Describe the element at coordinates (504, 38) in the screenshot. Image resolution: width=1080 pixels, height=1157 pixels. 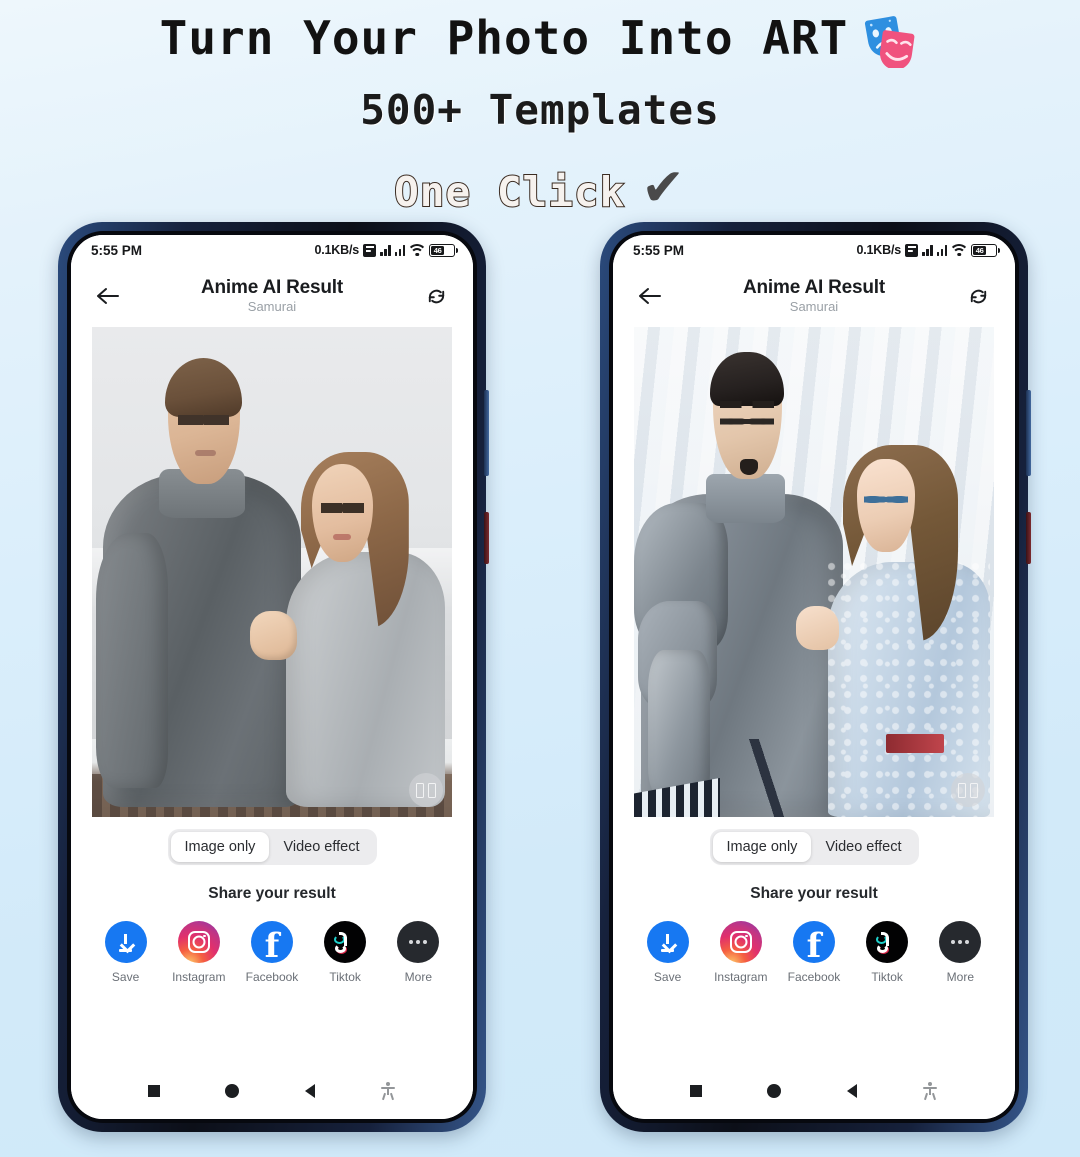
I see `promo-line-1-text: Turn Your Photo Into ART` at that location.